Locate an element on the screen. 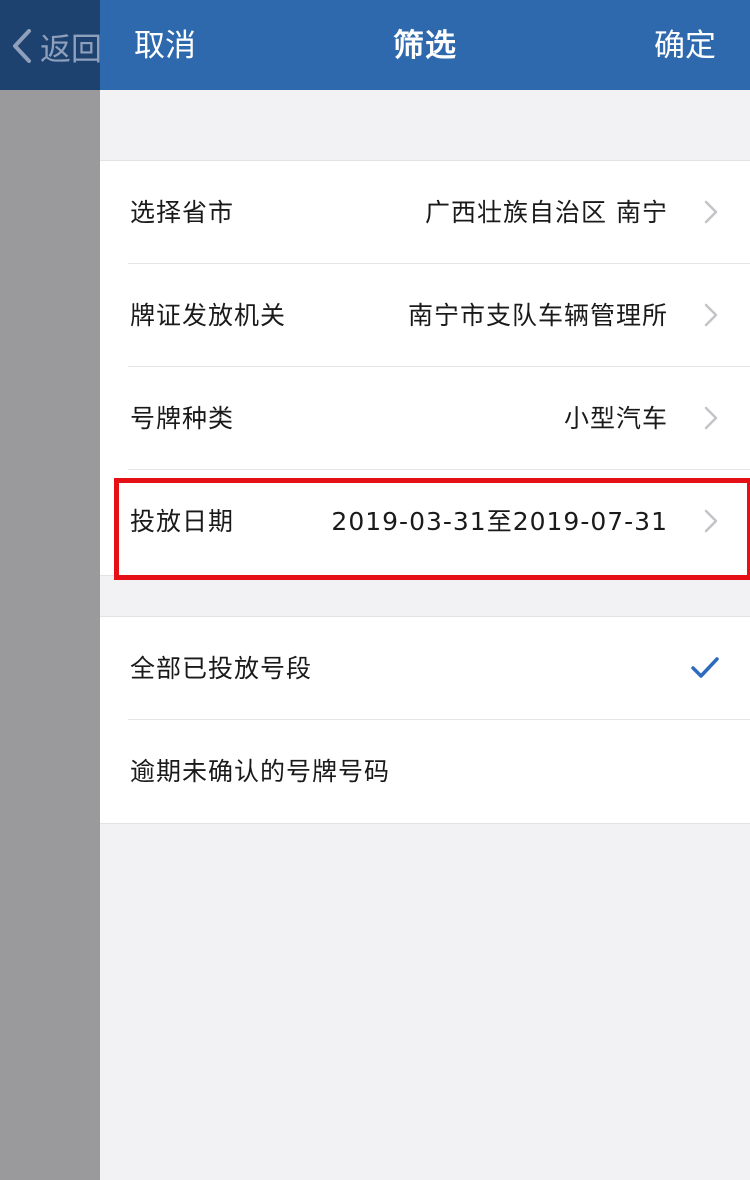 This screenshot has width=750, height=1180. back-button: 返回 is located at coordinates (57, 46).